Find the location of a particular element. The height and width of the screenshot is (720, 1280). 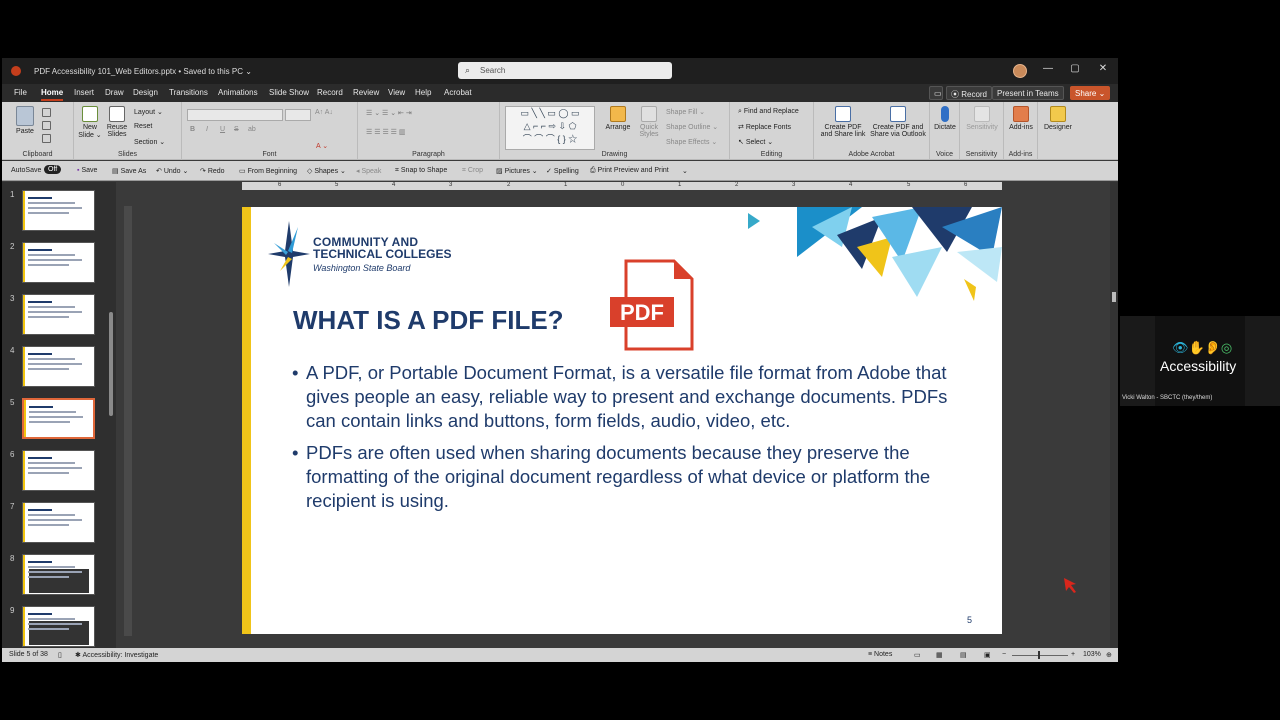

autosave-toggle: Off is located at coordinates (53, 169).